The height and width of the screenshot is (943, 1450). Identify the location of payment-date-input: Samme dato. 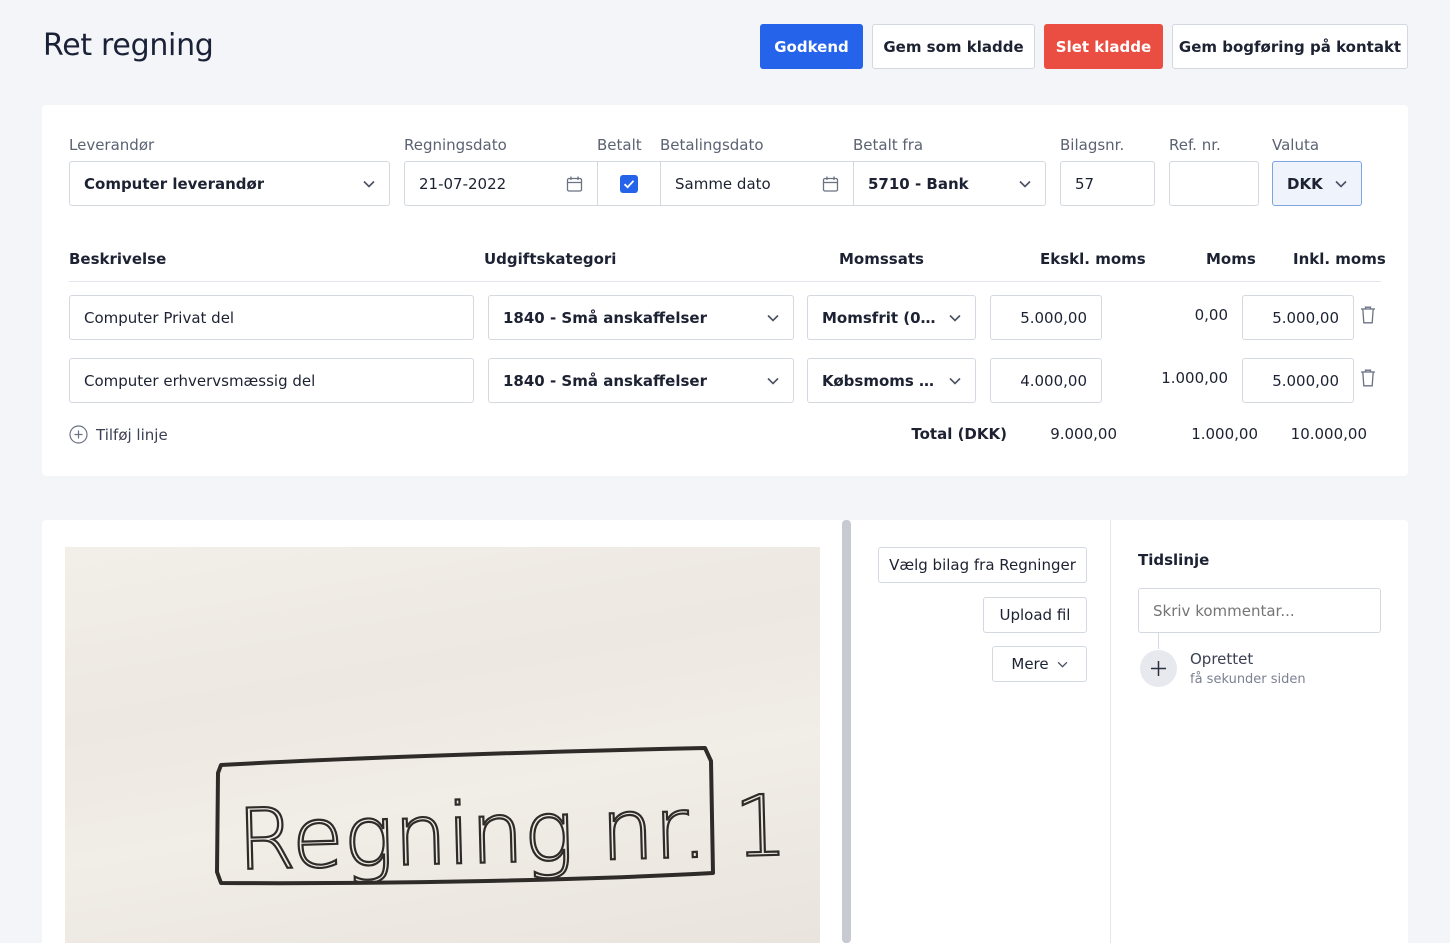
(757, 183).